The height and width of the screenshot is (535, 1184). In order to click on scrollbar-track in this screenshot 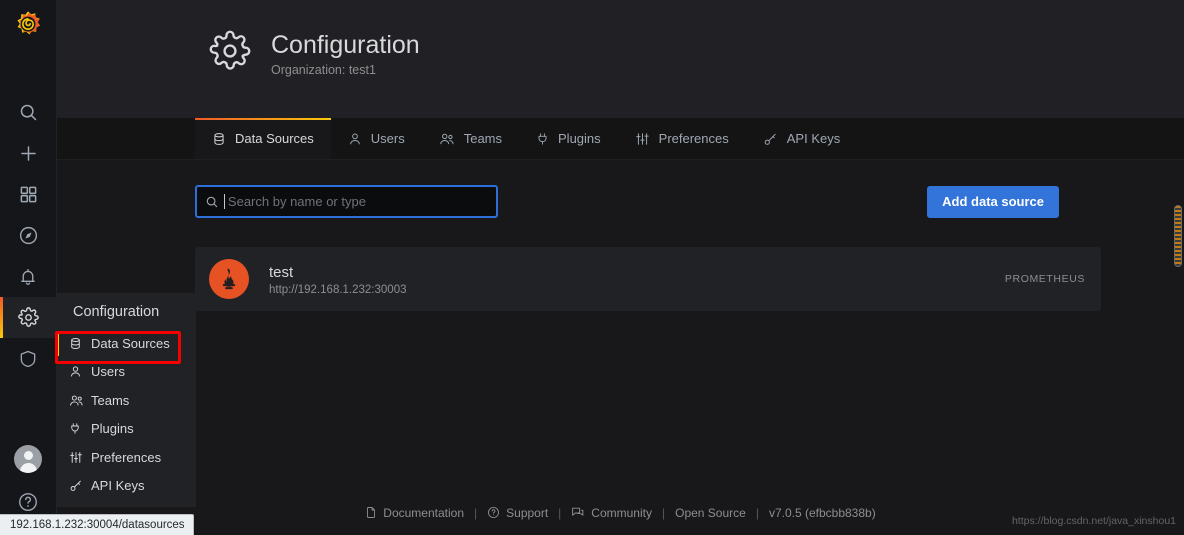, I will do `click(1178, 325)`.